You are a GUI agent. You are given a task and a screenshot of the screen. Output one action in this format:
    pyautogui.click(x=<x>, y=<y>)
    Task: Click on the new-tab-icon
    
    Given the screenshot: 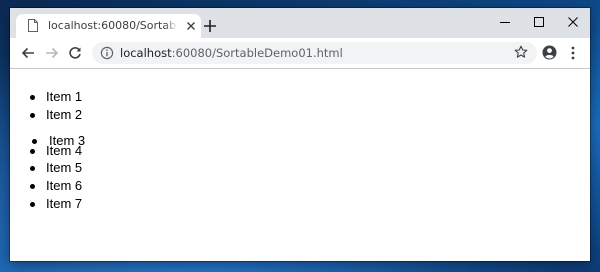 What is the action you would take?
    pyautogui.click(x=210, y=26)
    